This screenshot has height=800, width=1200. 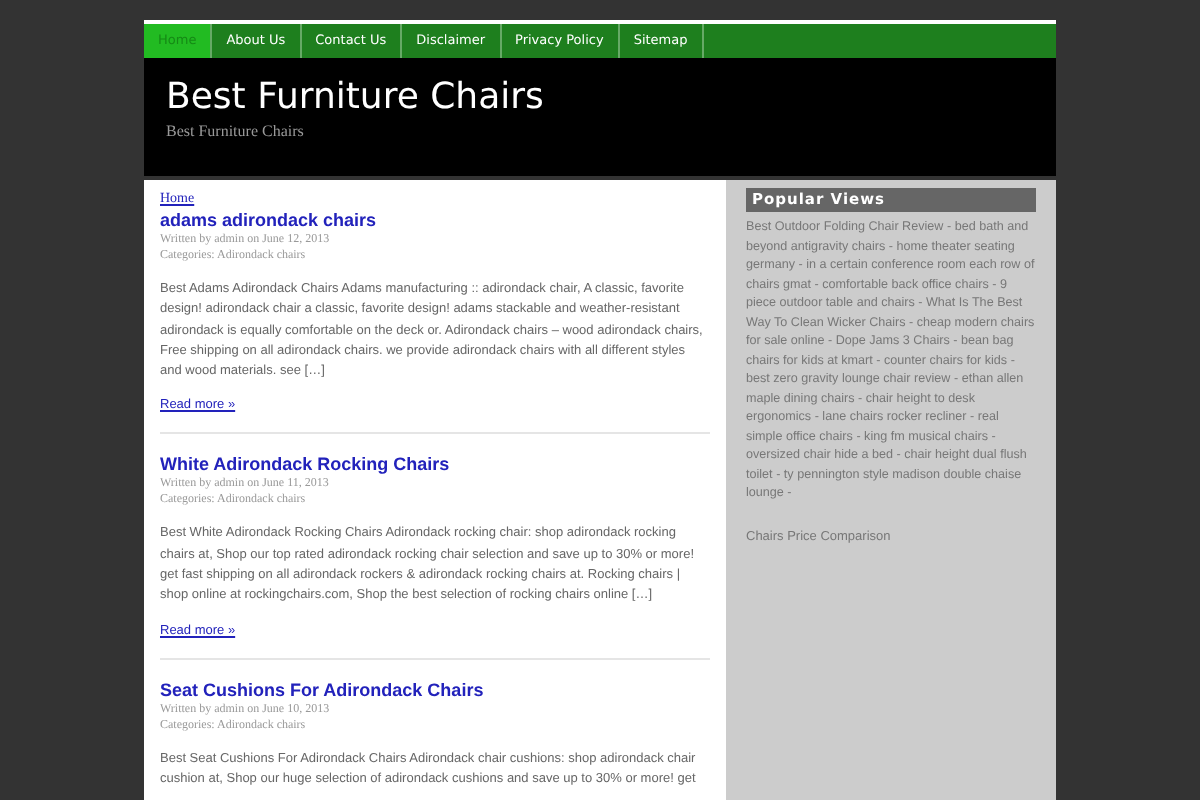 What do you see at coordinates (268, 220) in the screenshot?
I see `post-title-link: adams adirondack chairs` at bounding box center [268, 220].